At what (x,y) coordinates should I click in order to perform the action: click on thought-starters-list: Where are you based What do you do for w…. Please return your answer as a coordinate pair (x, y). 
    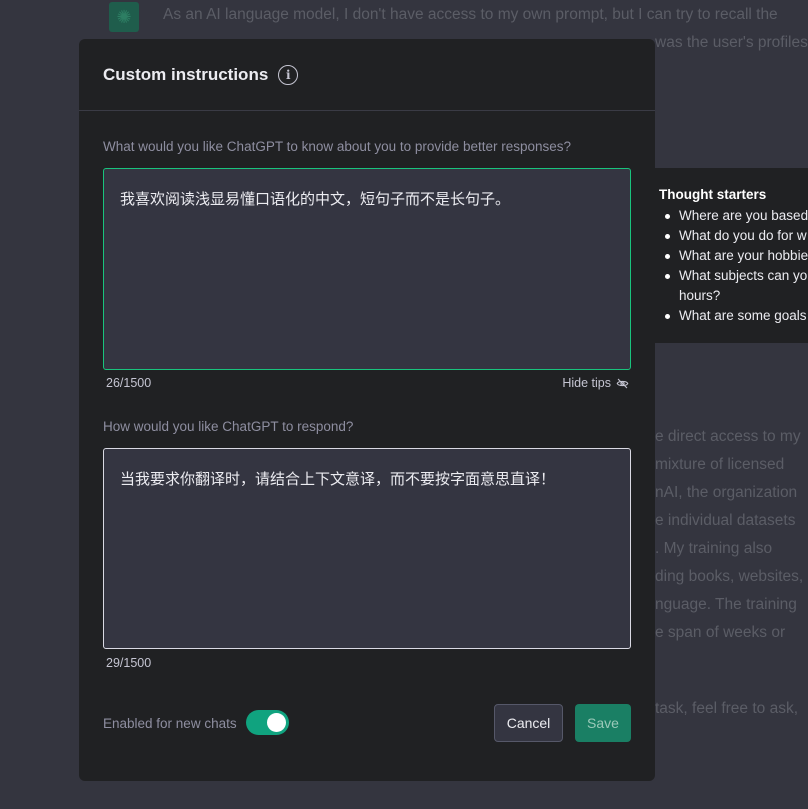
    Looking at the image, I should click on (733, 266).